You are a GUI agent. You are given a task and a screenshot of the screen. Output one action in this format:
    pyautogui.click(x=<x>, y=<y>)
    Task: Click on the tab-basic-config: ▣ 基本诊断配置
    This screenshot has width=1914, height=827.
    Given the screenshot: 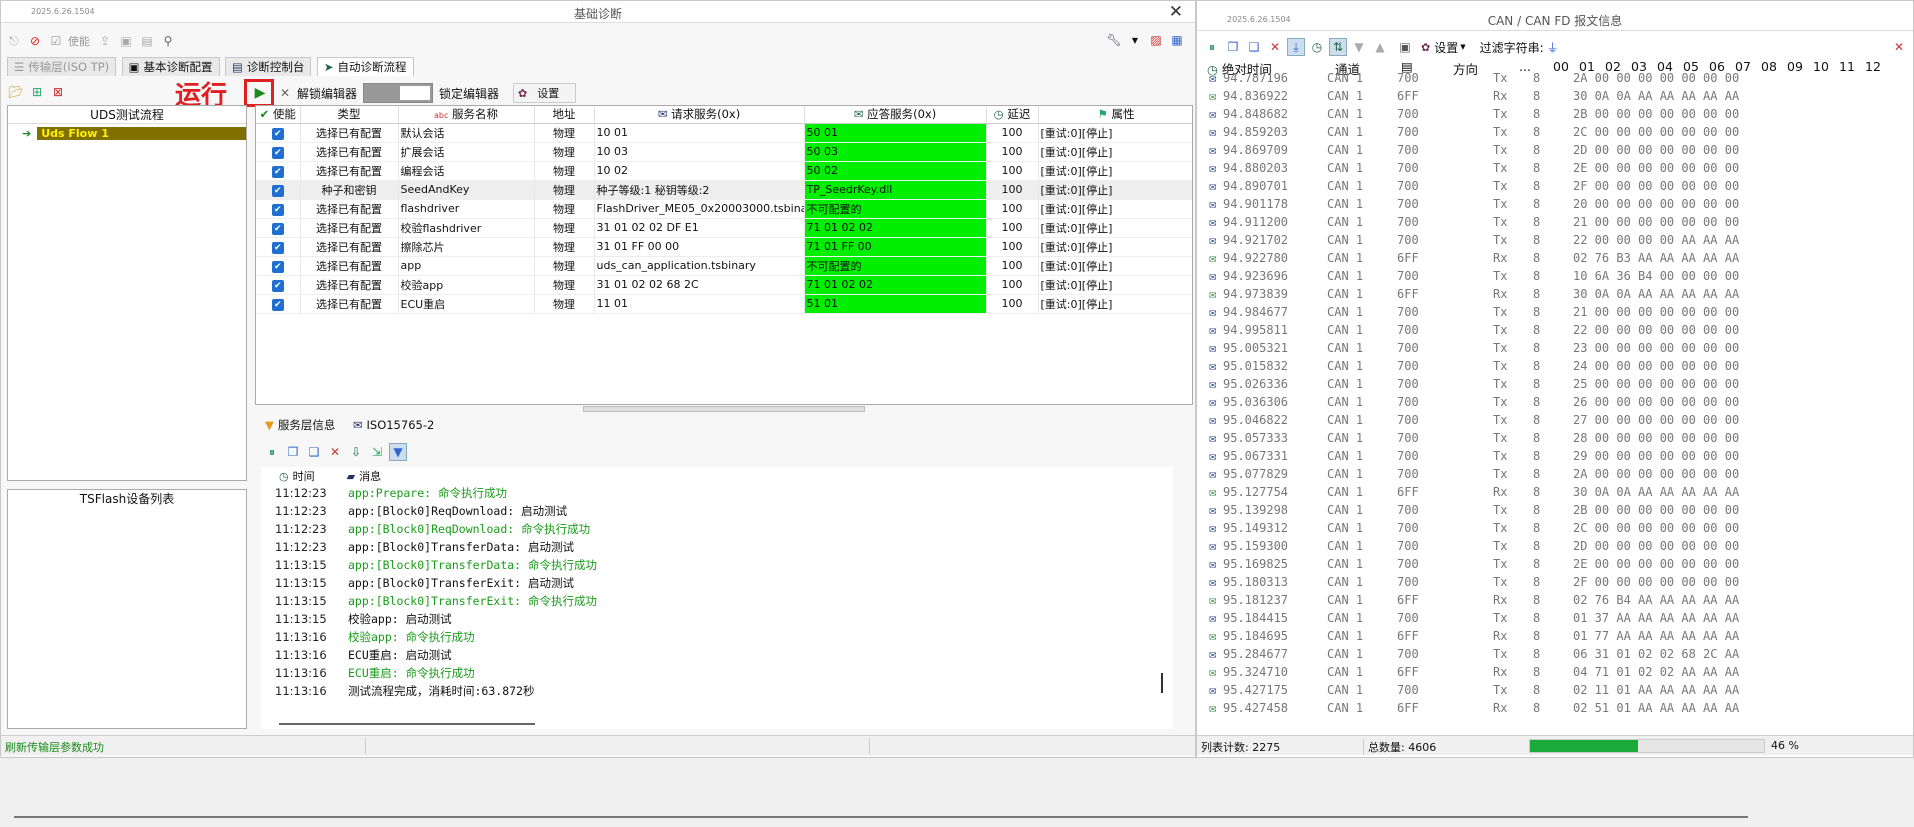 What is the action you would take?
    pyautogui.click(x=170, y=66)
    